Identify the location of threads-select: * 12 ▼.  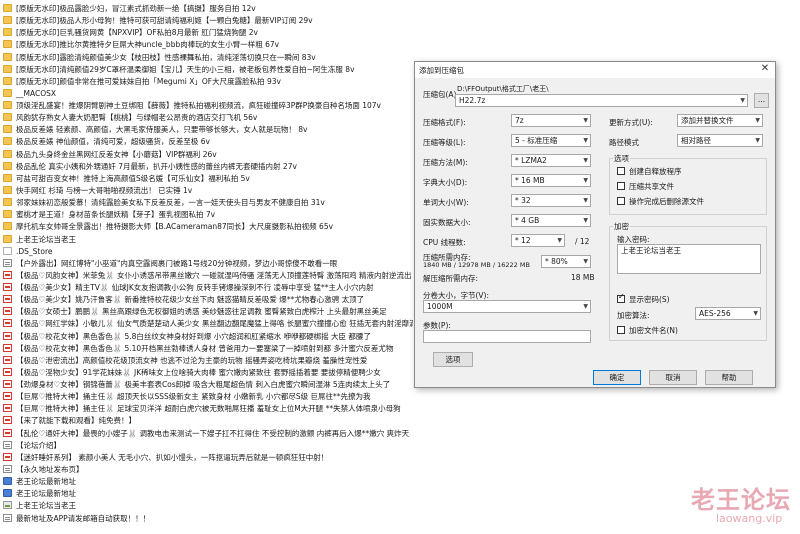
(538, 240).